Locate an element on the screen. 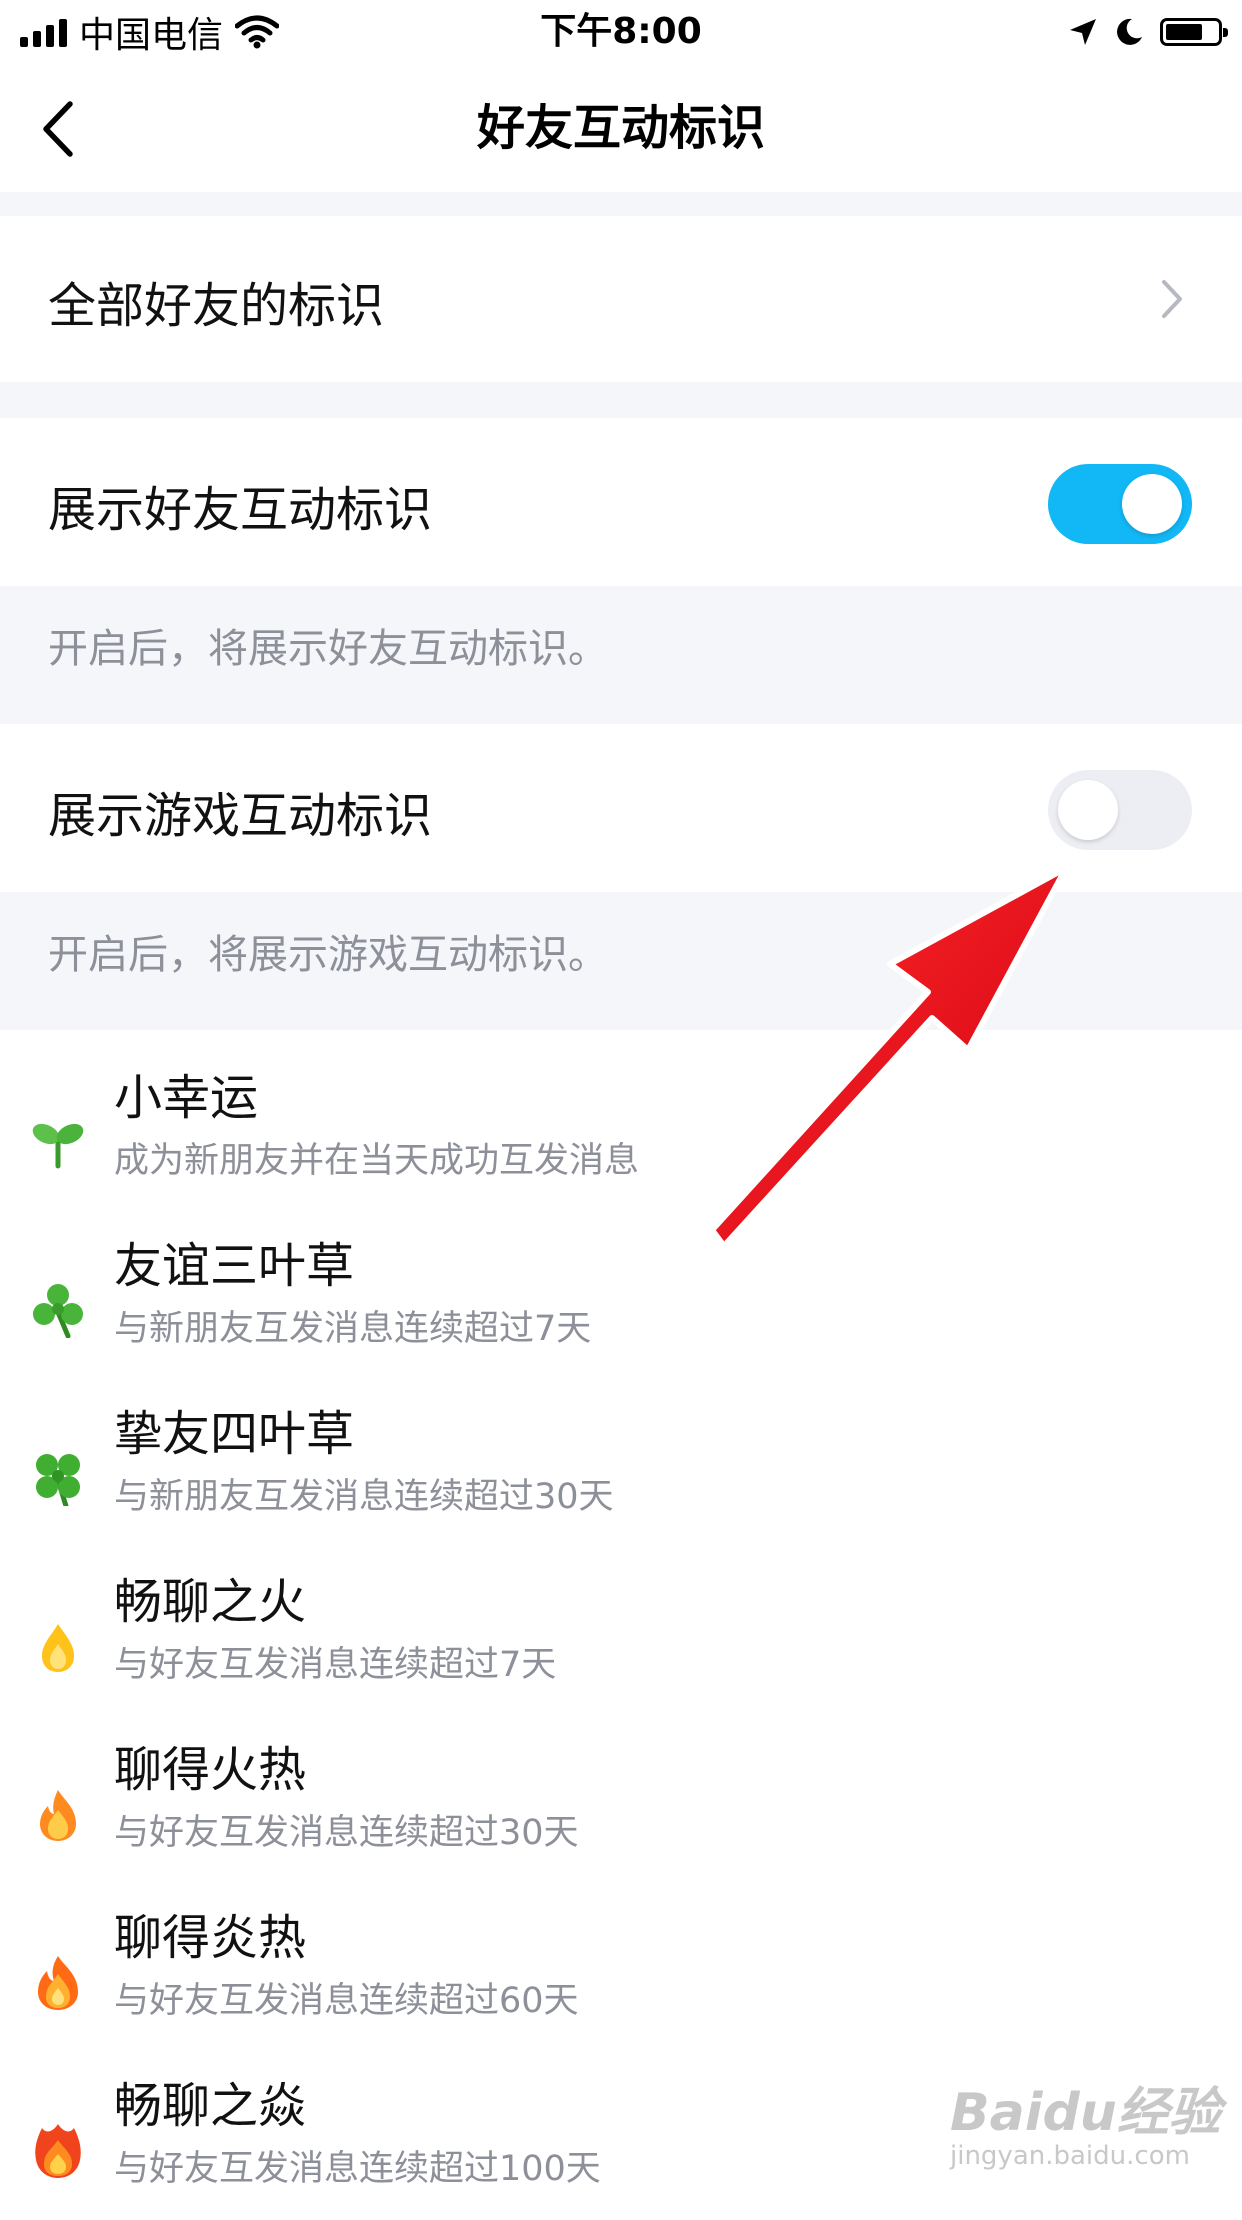 This screenshot has height=2220, width=1242. friend-badge-toggle-row: 展示好友互动标识 is located at coordinates (621, 502).